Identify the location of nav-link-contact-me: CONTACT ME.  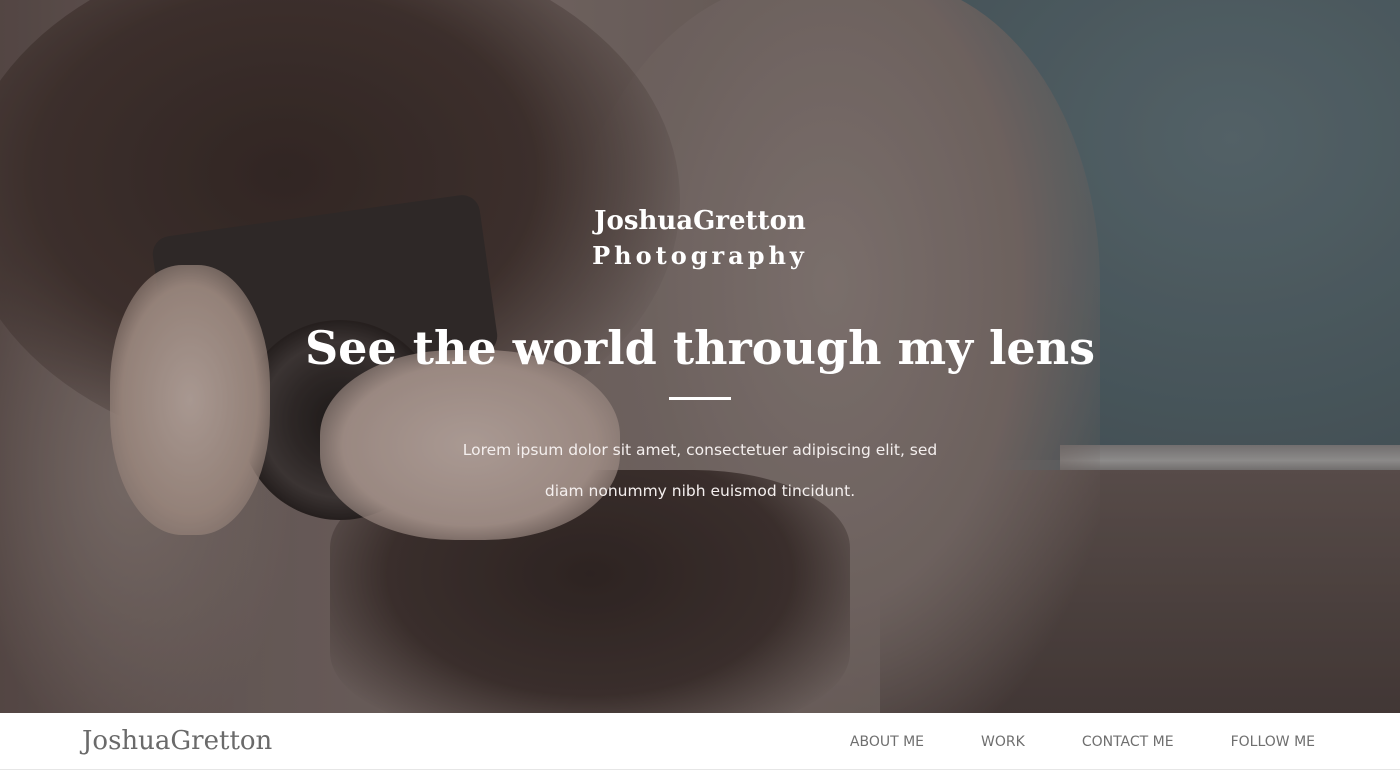
(1128, 742).